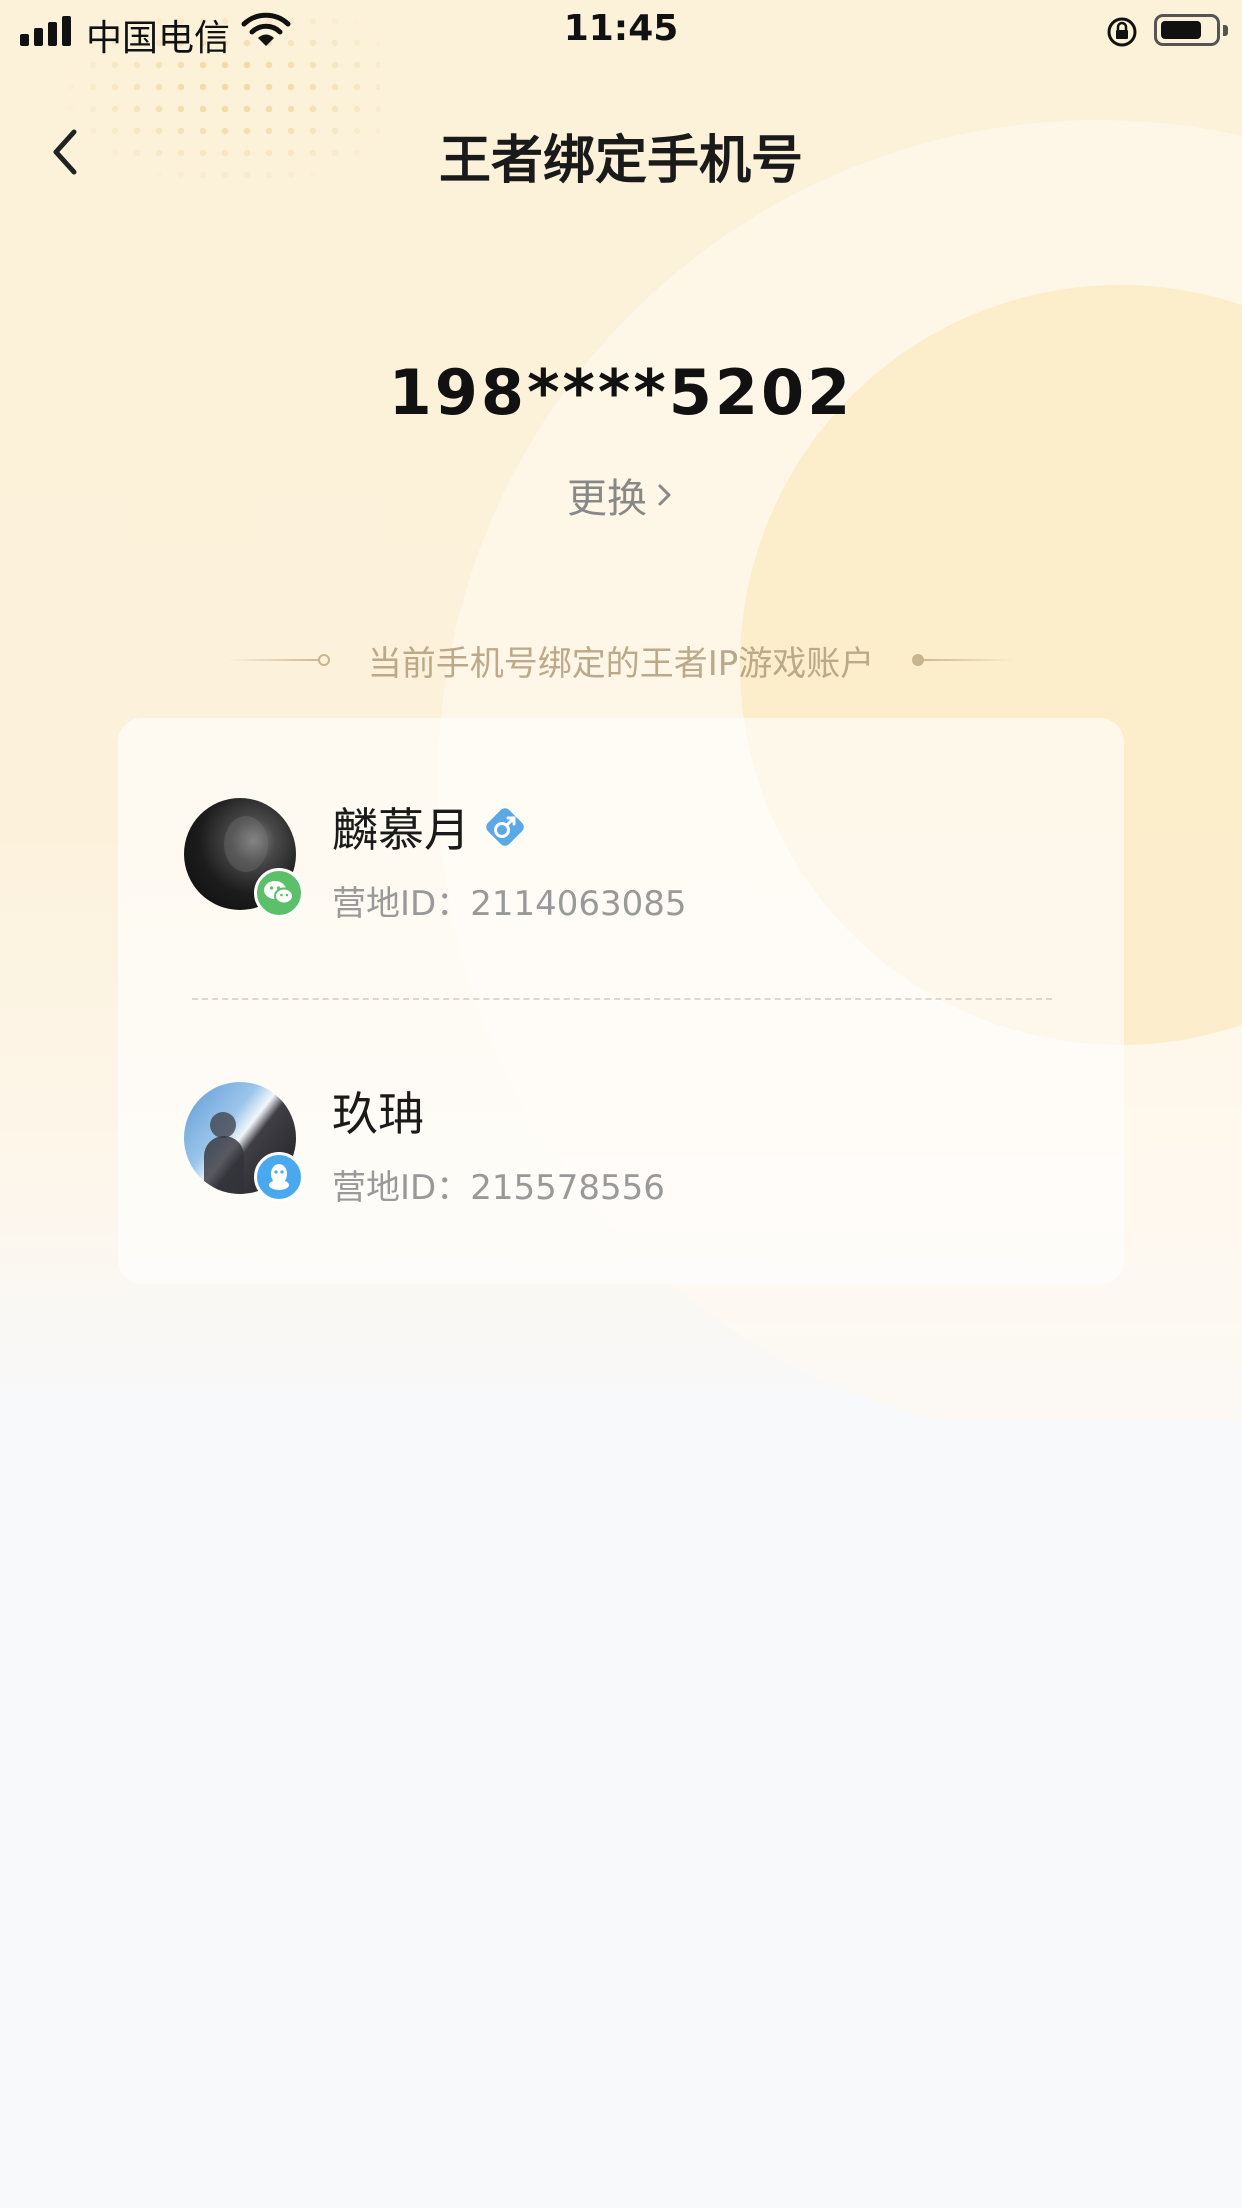  Describe the element at coordinates (621, 28) in the screenshot. I see `status-time: 11:45` at that location.